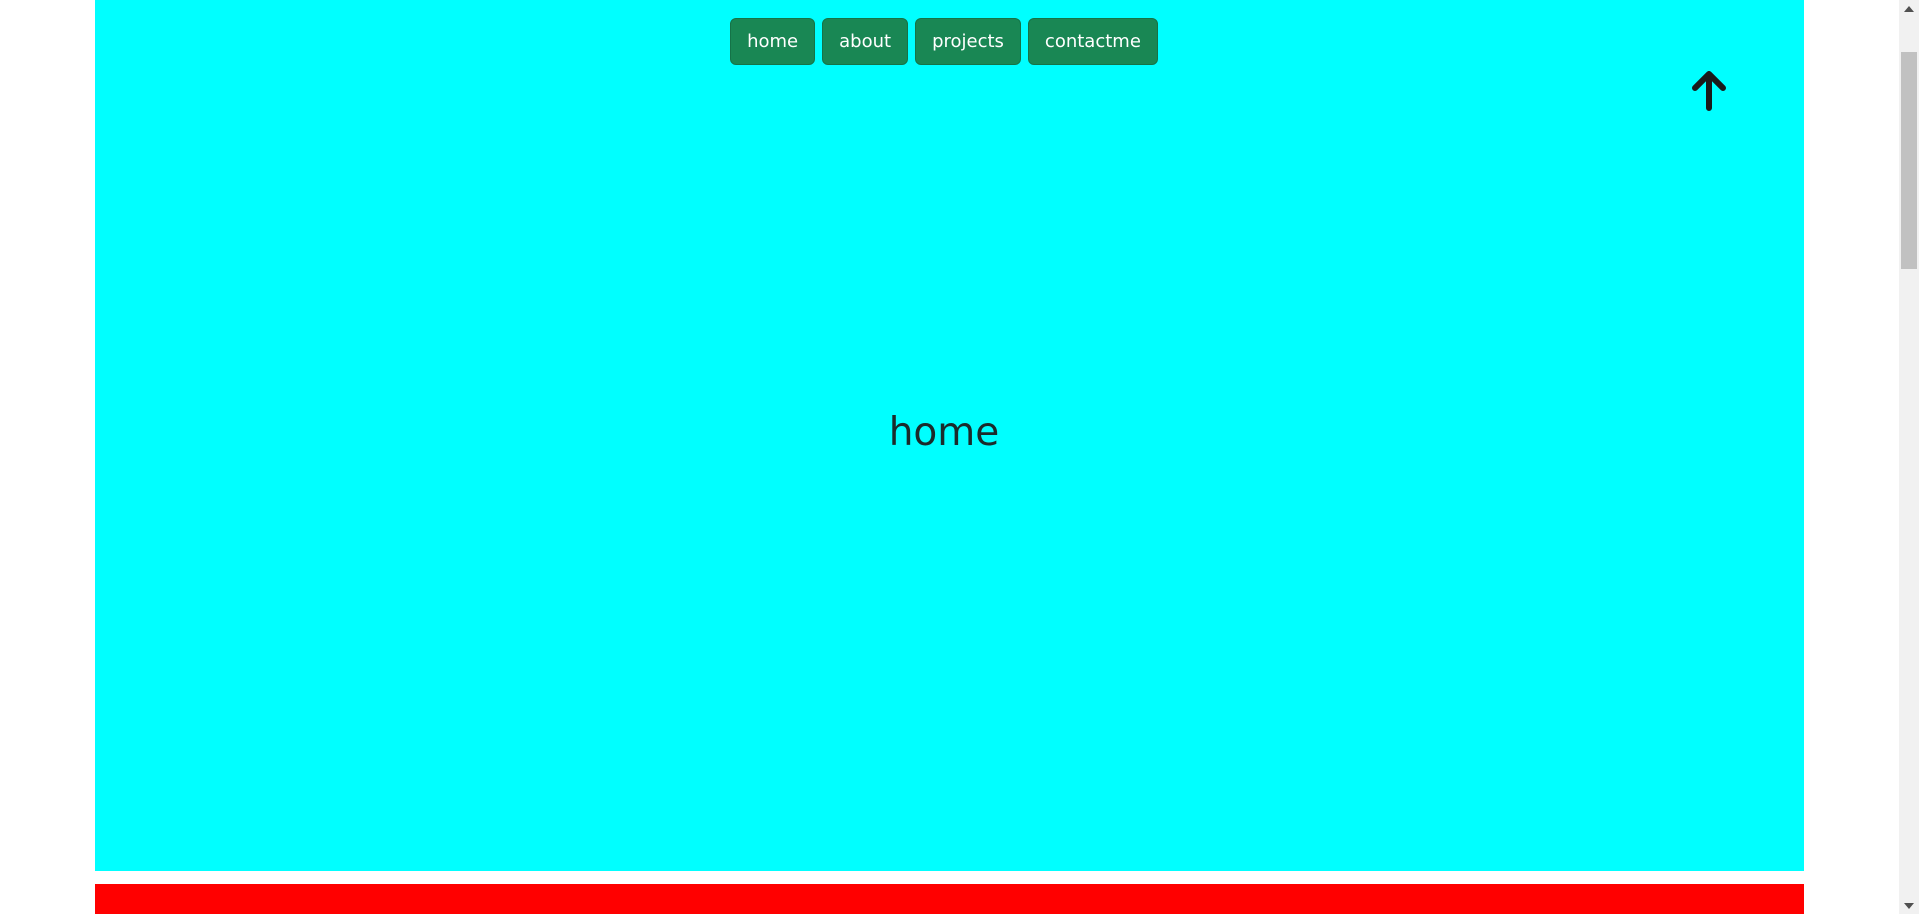 The width and height of the screenshot is (1919, 914). What do you see at coordinates (944, 432) in the screenshot?
I see `hero-title: home` at bounding box center [944, 432].